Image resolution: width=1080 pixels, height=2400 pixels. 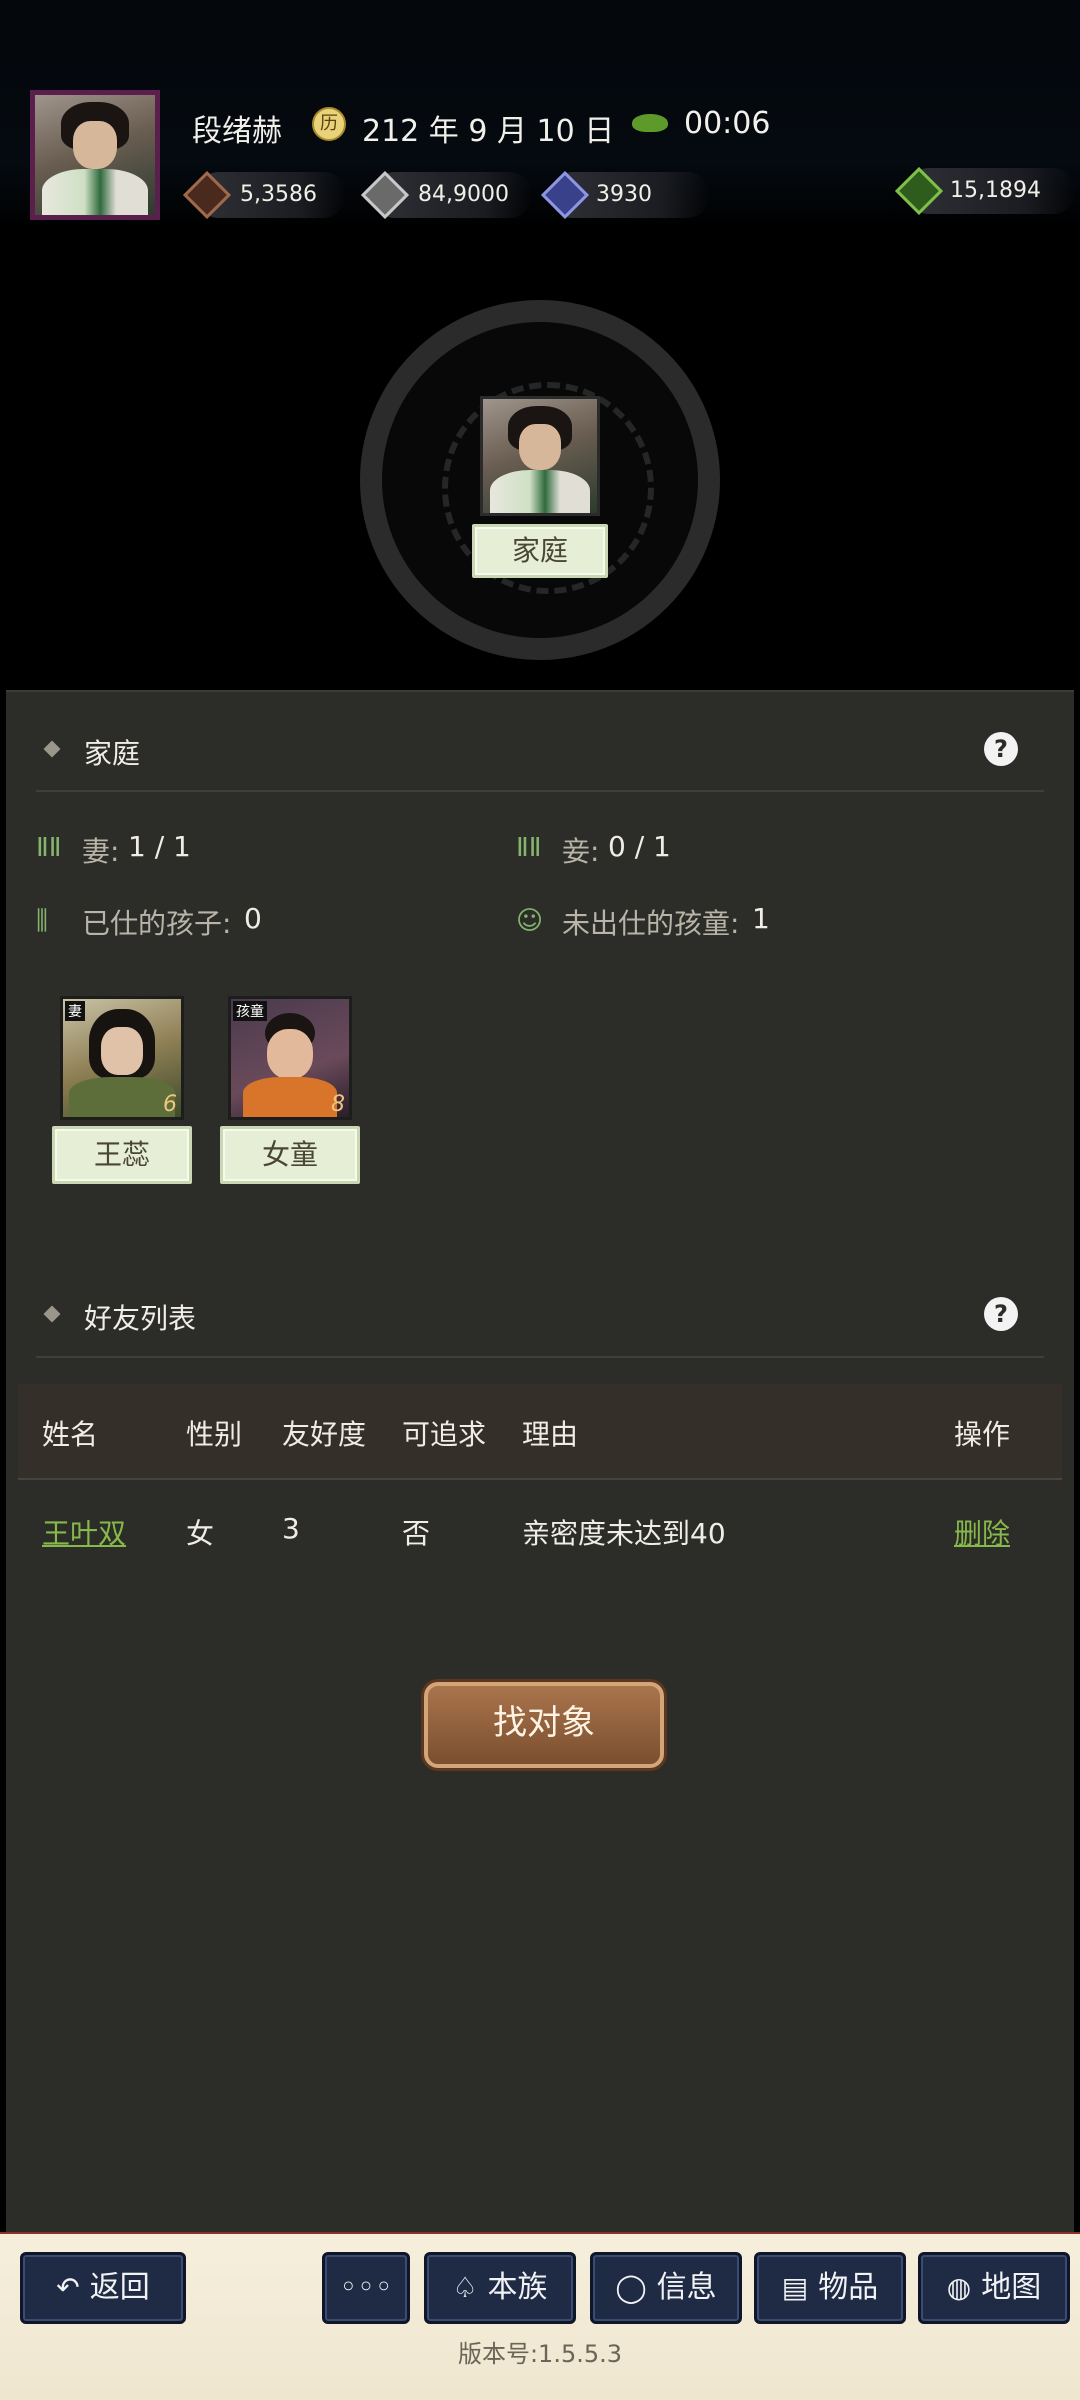 I want to click on map-button: ◍ 地图, so click(x=994, y=2288).